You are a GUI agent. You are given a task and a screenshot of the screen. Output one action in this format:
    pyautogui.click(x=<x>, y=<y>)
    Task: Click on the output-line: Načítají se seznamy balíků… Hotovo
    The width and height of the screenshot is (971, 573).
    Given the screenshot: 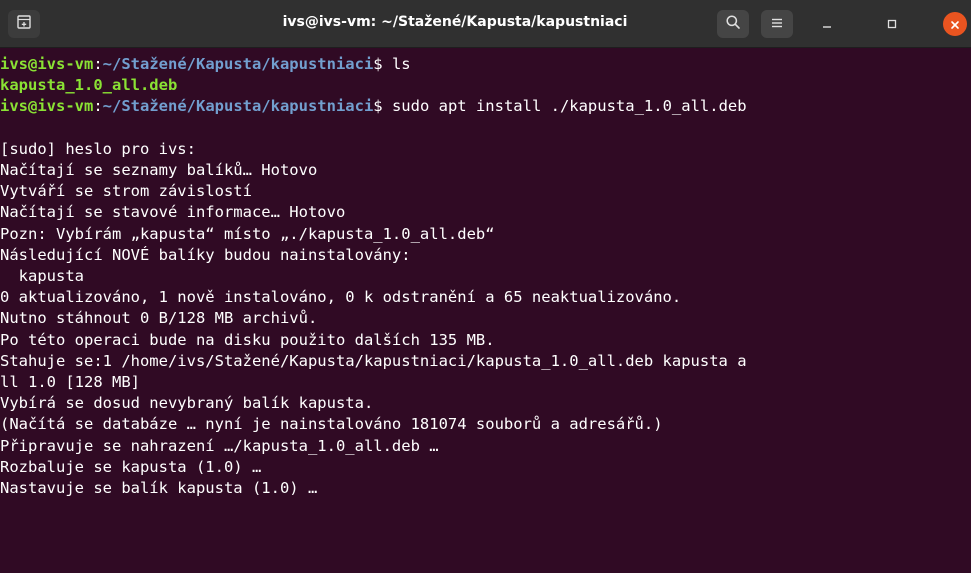 What is the action you would take?
    pyautogui.click(x=159, y=170)
    